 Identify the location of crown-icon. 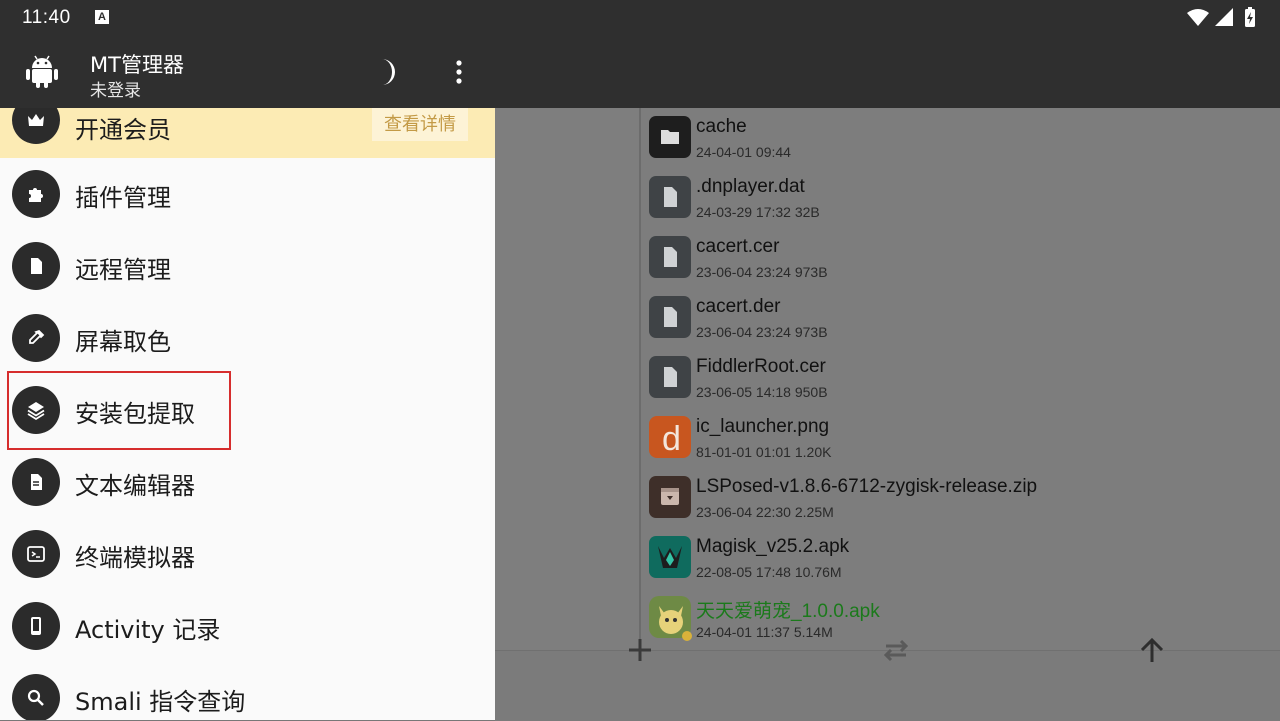
(36, 120).